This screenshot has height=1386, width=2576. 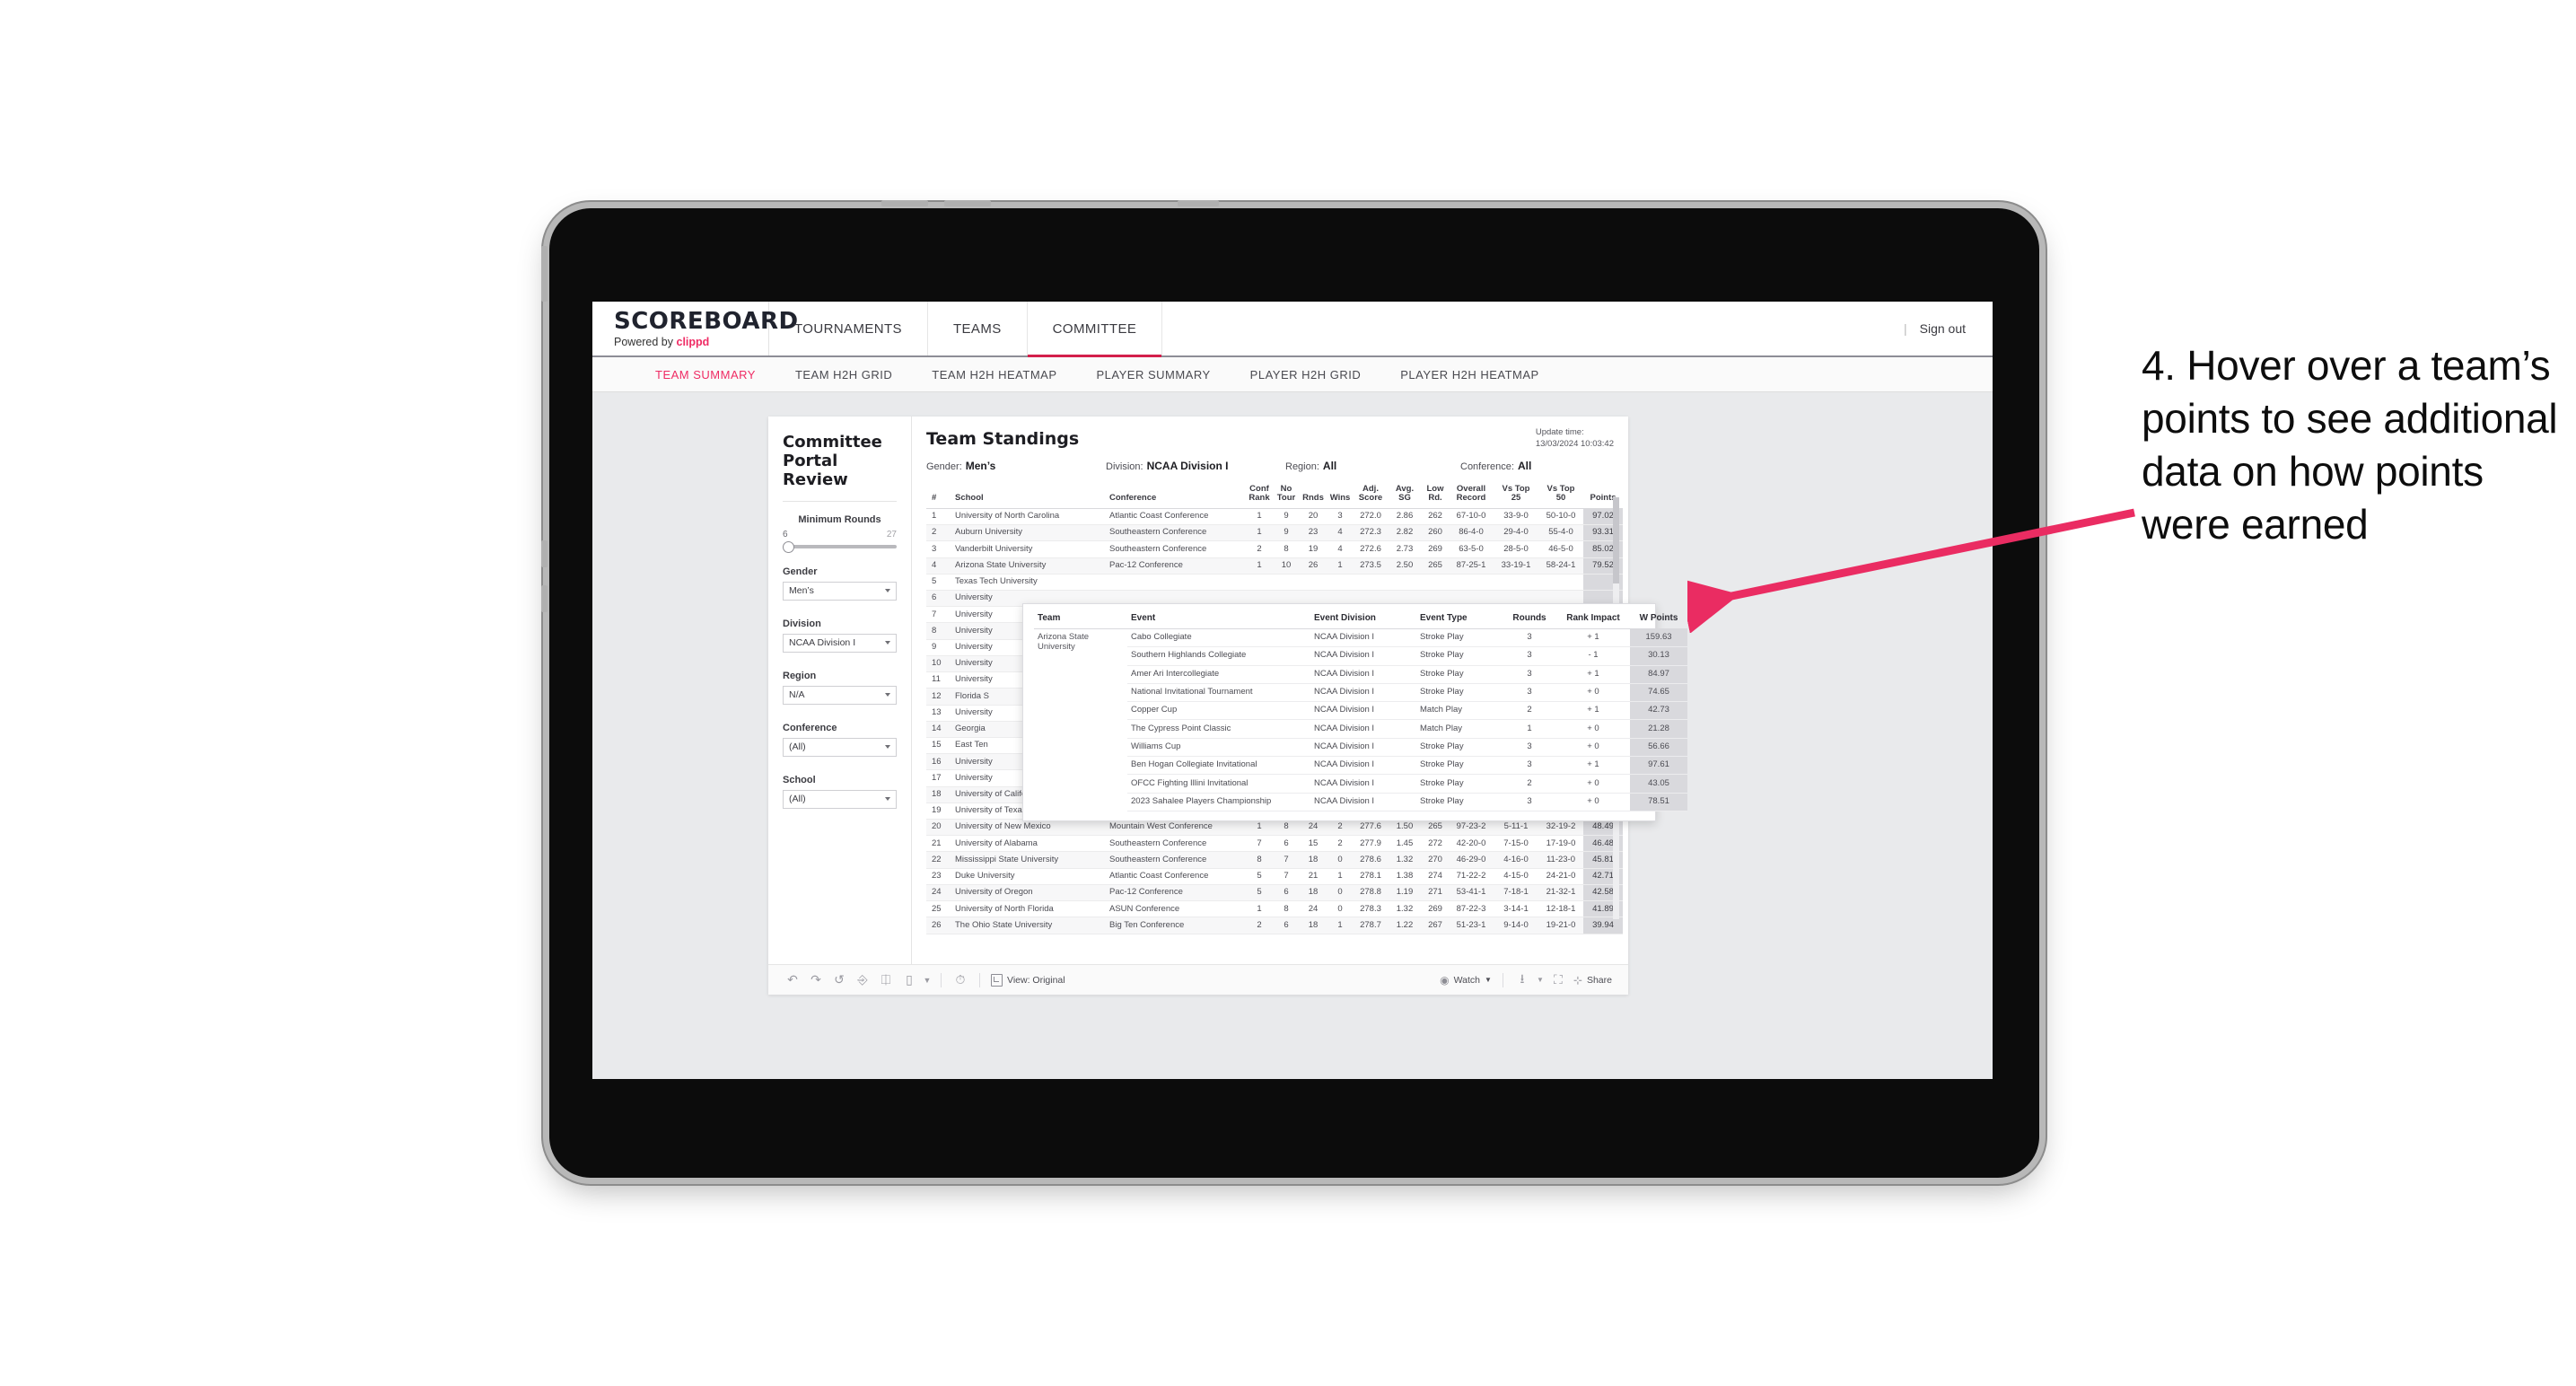 I want to click on tooltip-cell-impact: + 0, so click(x=1593, y=784).